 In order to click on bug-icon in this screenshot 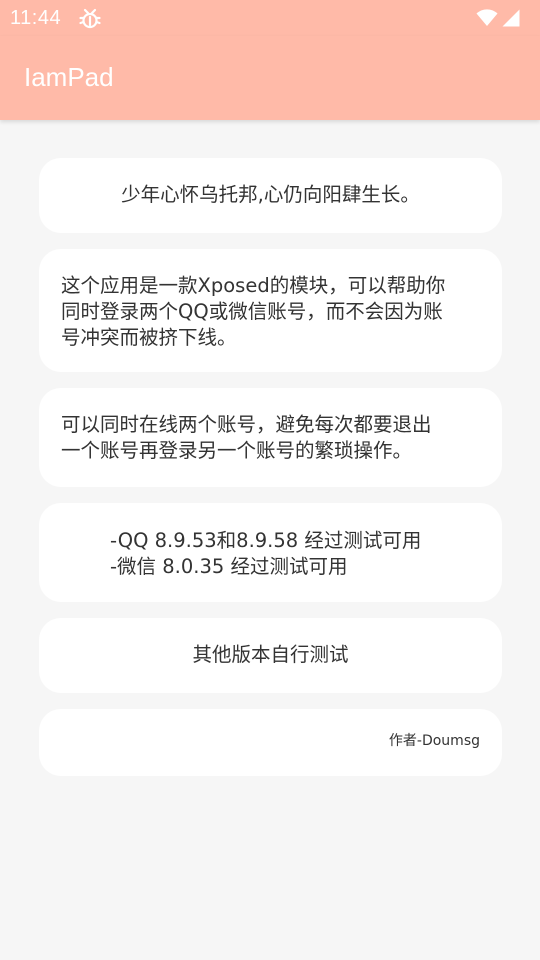, I will do `click(90, 18)`.